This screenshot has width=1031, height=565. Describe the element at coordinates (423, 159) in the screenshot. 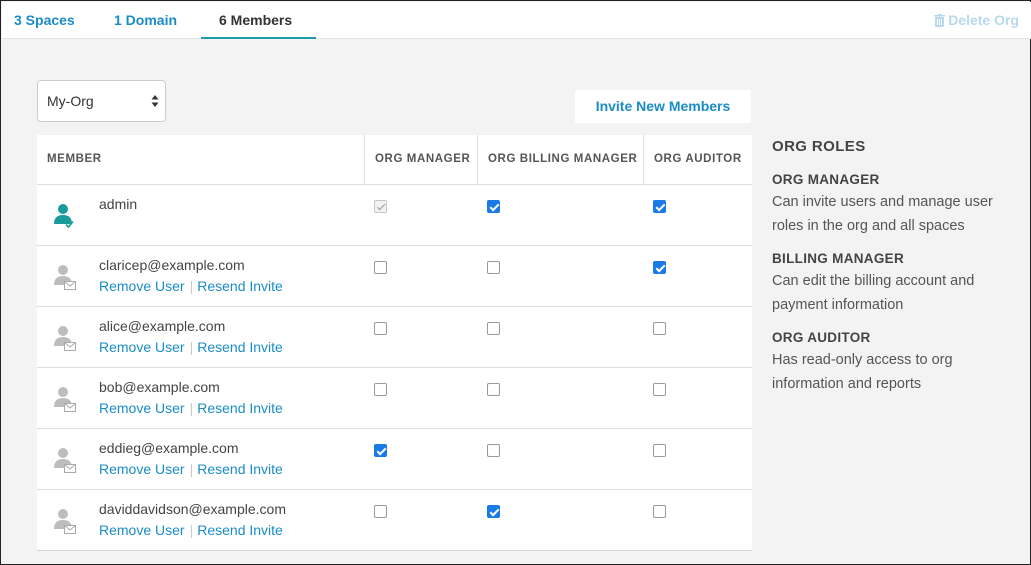

I see `header-org-manager: ORG MANAGER` at that location.